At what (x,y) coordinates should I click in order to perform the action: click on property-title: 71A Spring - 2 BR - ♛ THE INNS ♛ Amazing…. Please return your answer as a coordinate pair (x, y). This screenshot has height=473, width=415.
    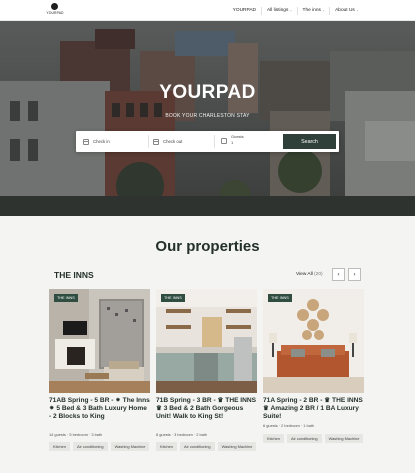
    Looking at the image, I should click on (313, 409).